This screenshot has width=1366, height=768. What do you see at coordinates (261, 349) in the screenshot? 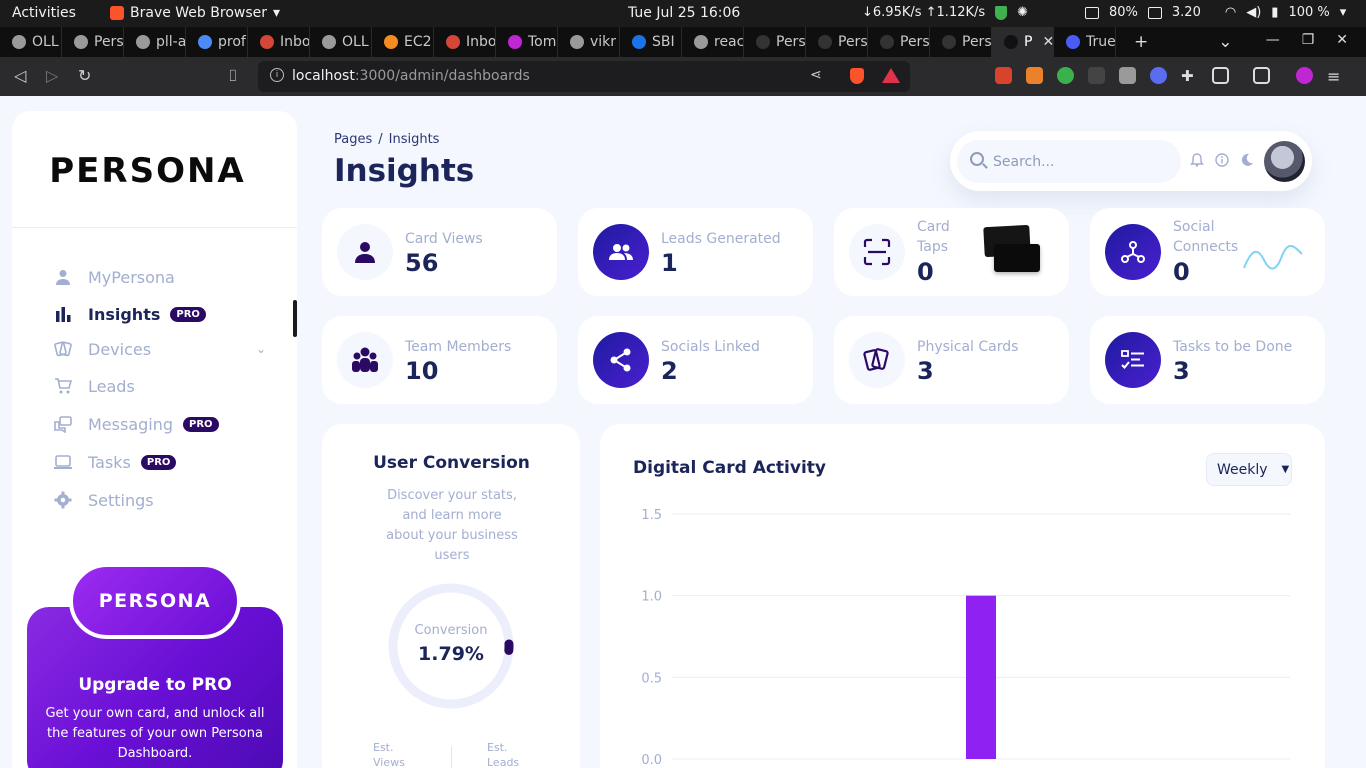
I see `chevron-down-icon: ⌄` at bounding box center [261, 349].